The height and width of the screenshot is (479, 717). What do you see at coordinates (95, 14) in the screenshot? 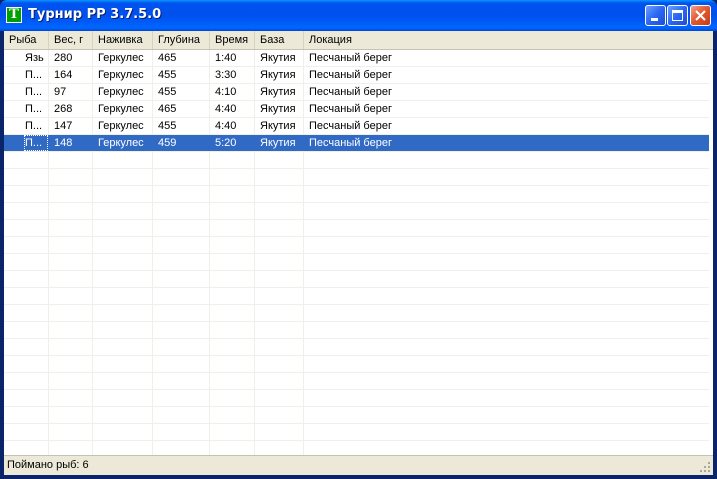
I see `window-title: Турнир РР 3.7.5.0` at bounding box center [95, 14].